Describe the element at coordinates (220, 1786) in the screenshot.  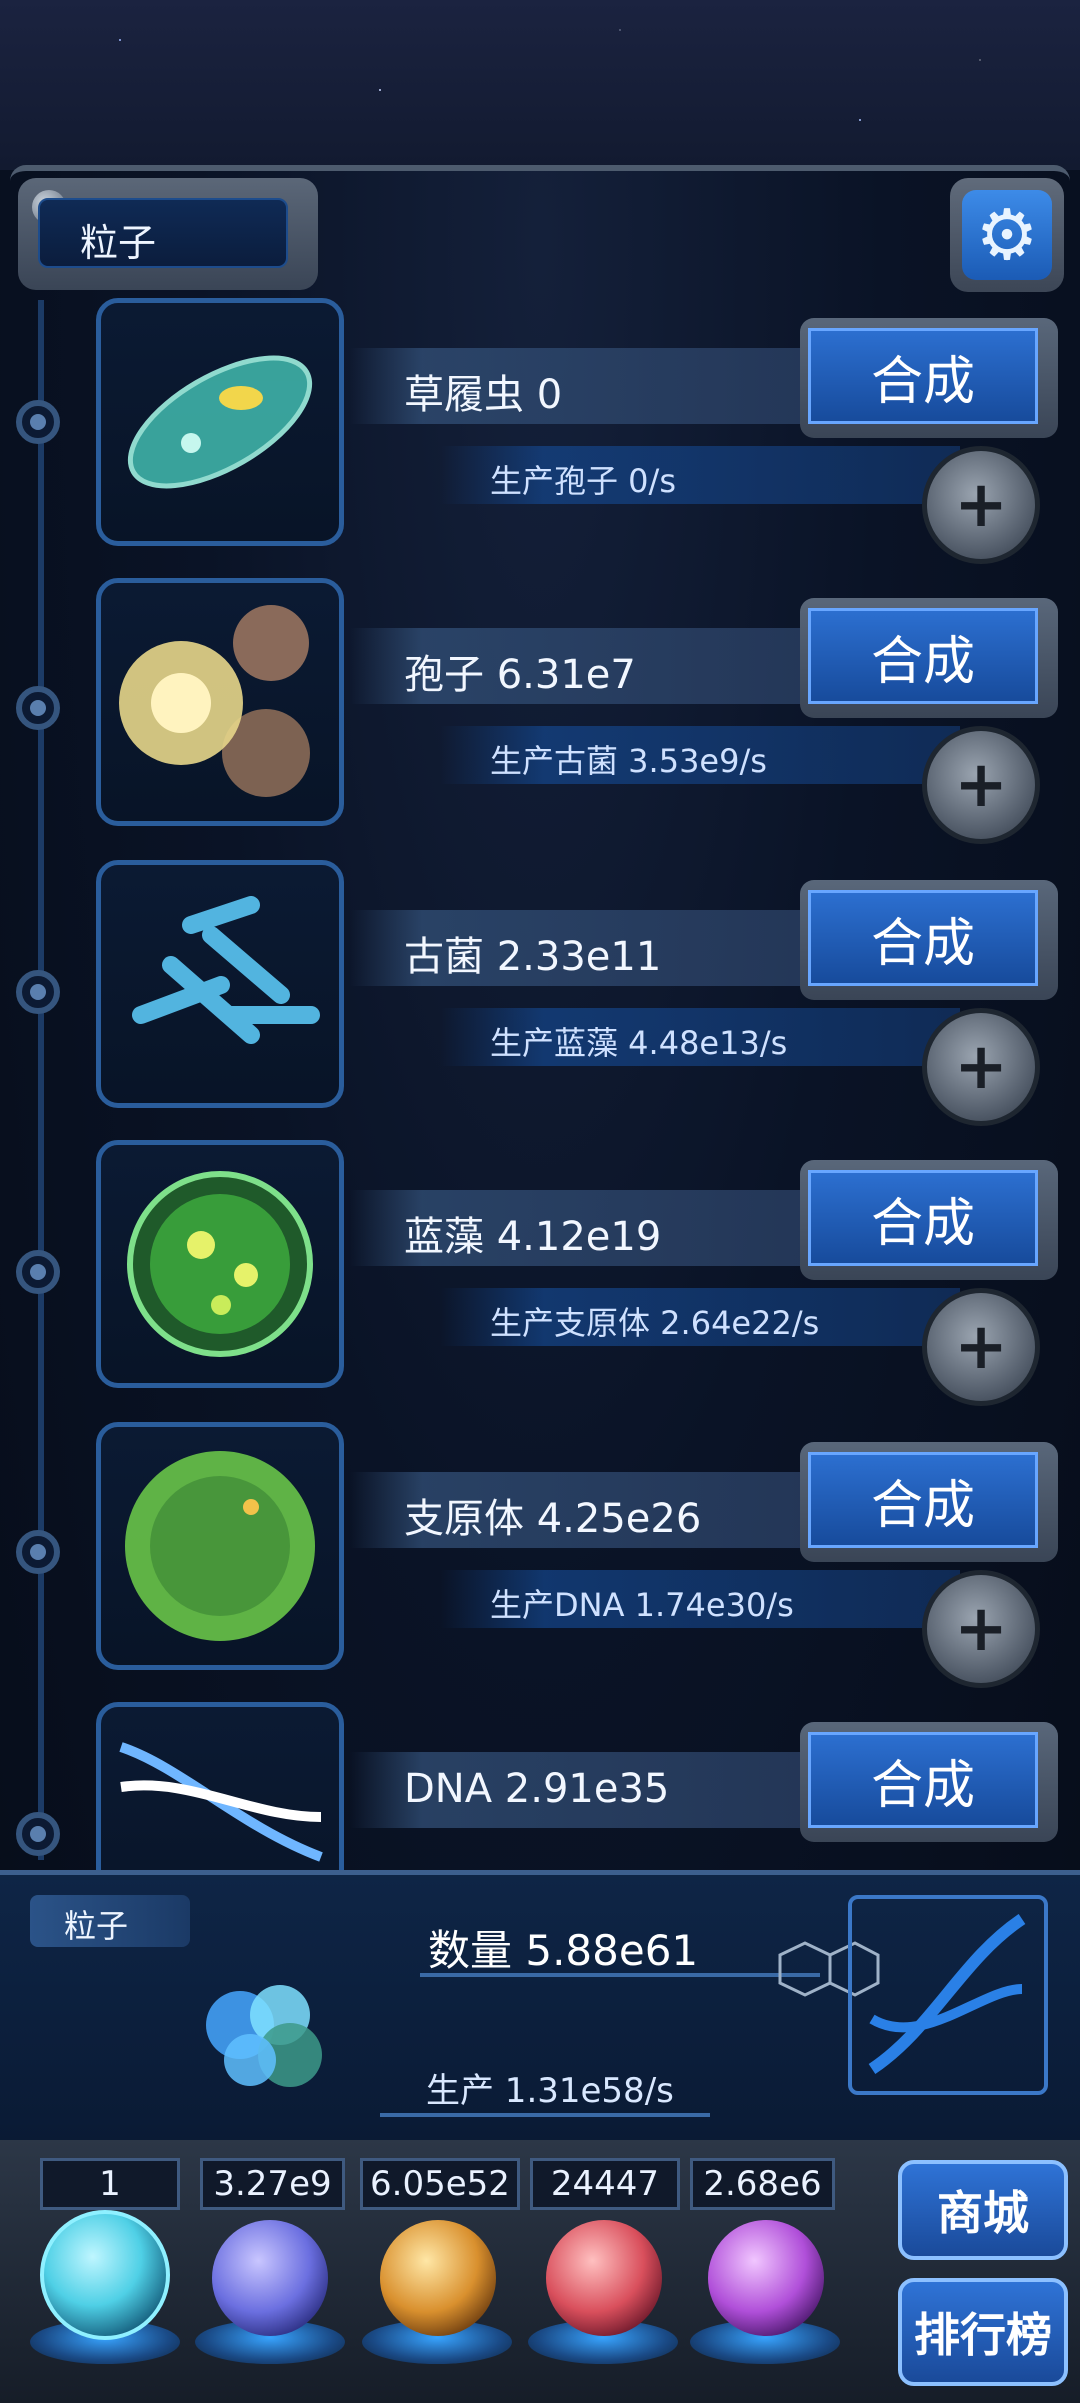
I see `dna-icon` at that location.